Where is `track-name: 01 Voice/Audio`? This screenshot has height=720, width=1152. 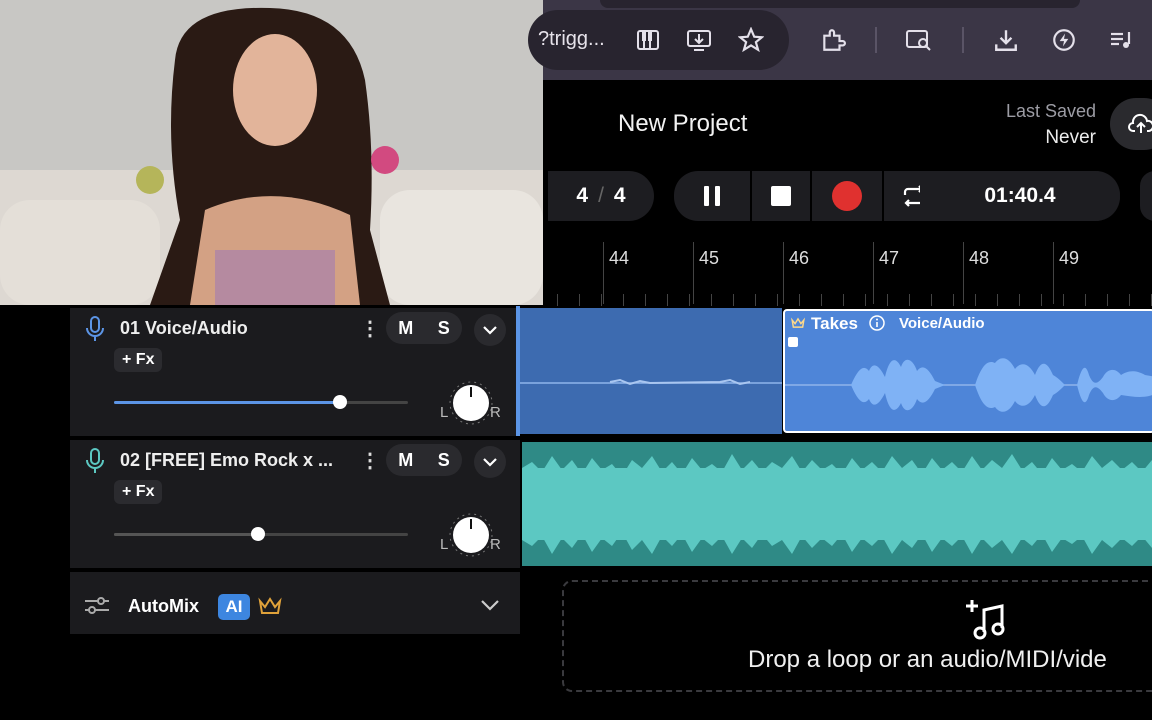 track-name: 01 Voice/Audio is located at coordinates (184, 328).